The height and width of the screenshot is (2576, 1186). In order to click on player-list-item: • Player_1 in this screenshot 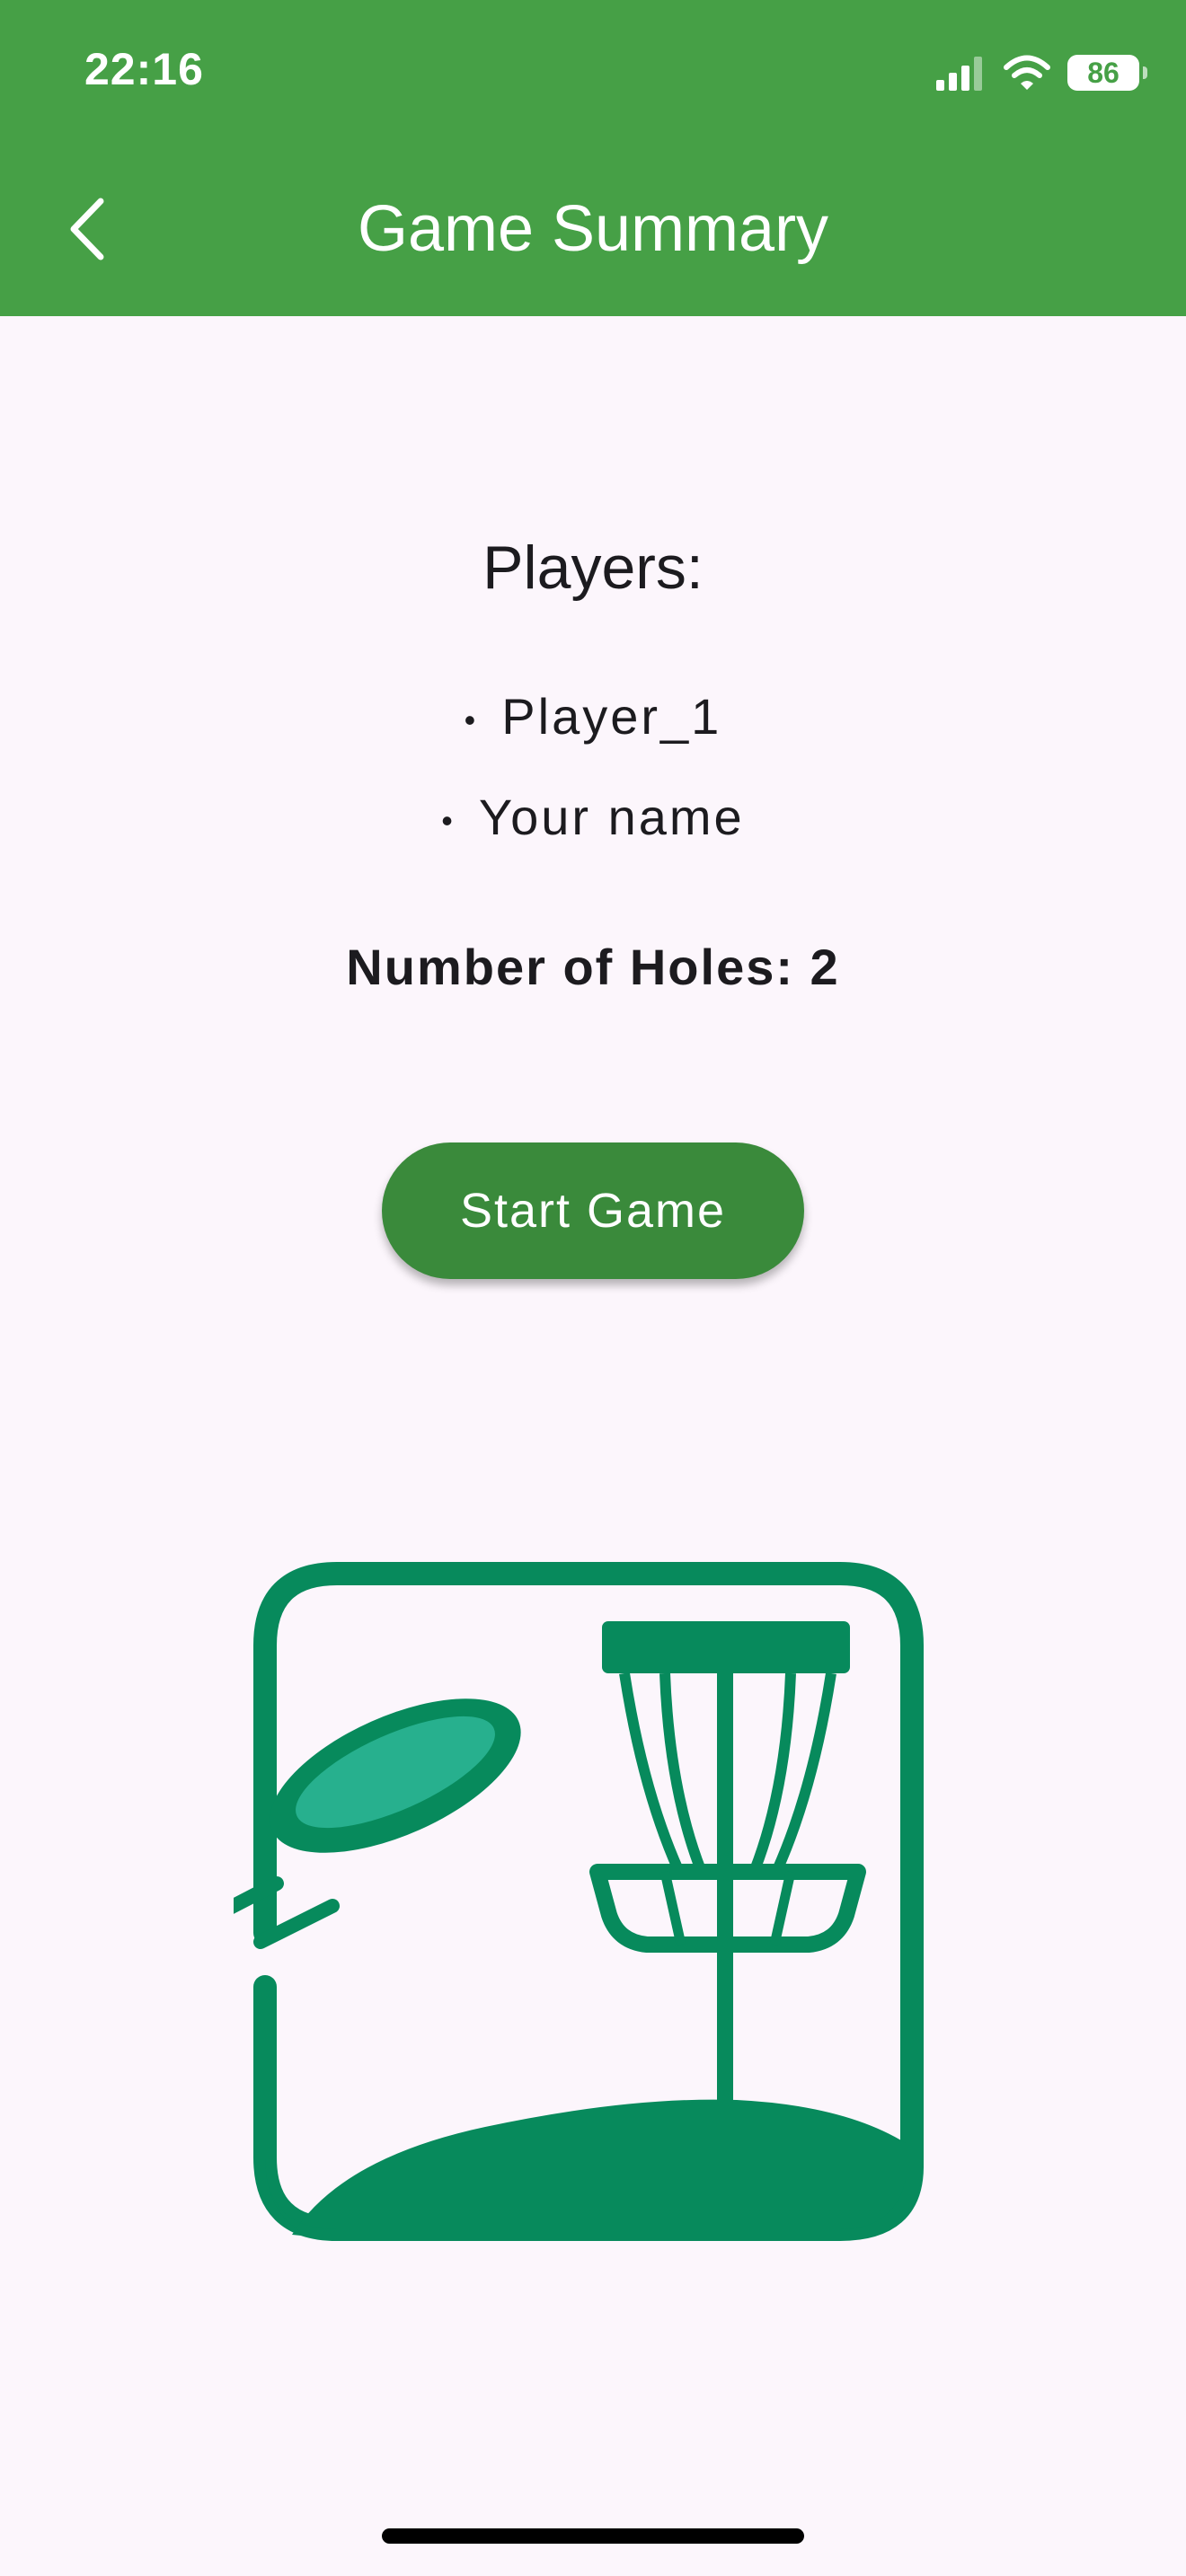, I will do `click(593, 716)`.